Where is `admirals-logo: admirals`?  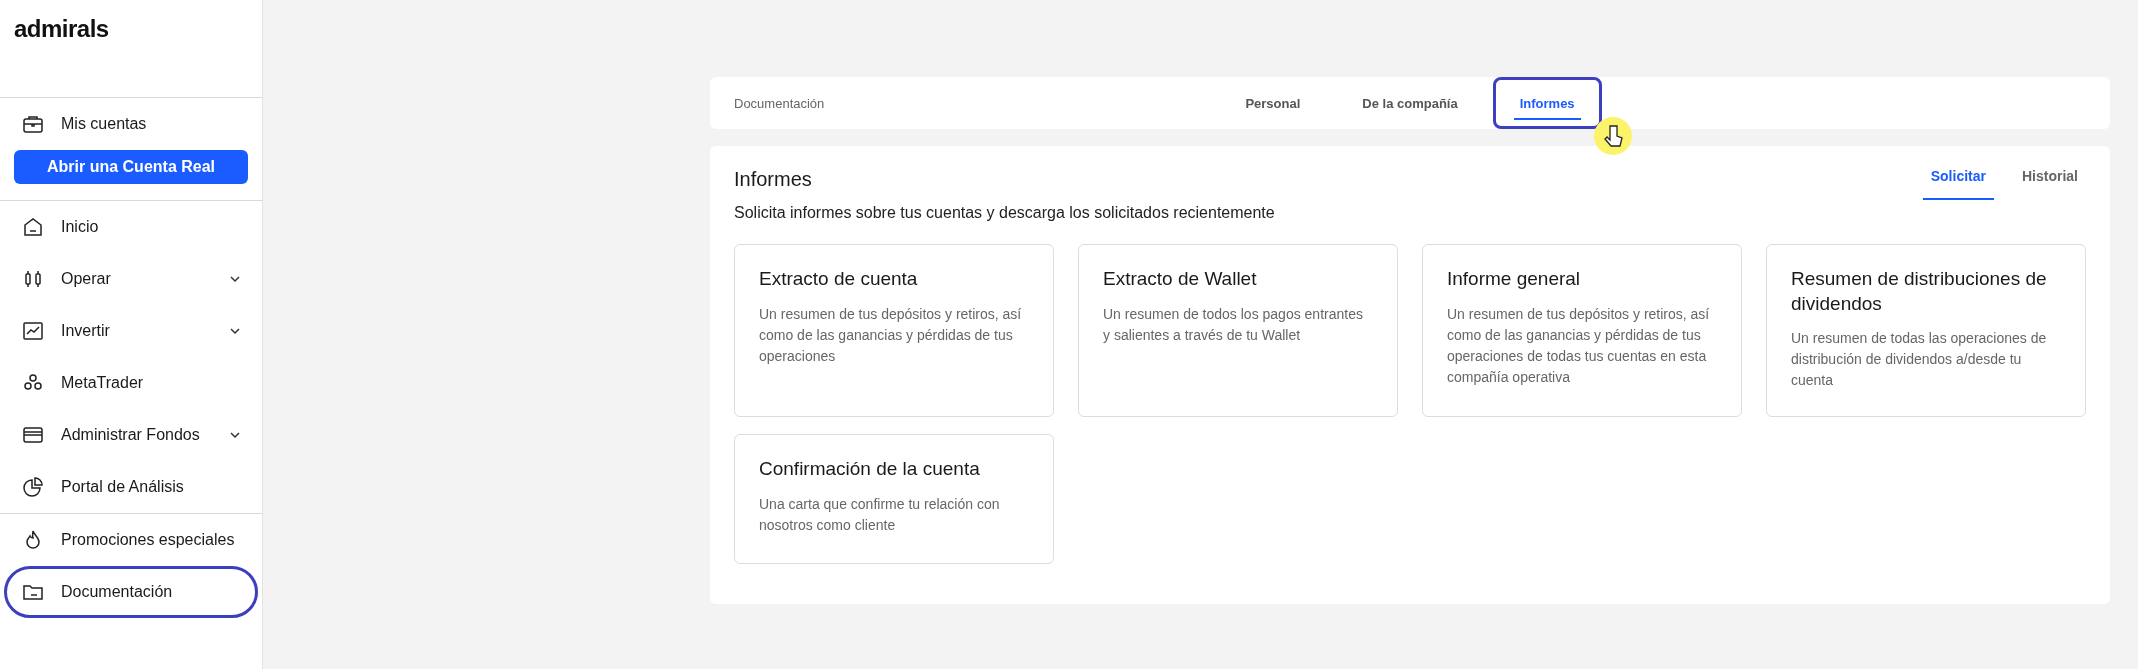
admirals-logo: admirals is located at coordinates (61, 28).